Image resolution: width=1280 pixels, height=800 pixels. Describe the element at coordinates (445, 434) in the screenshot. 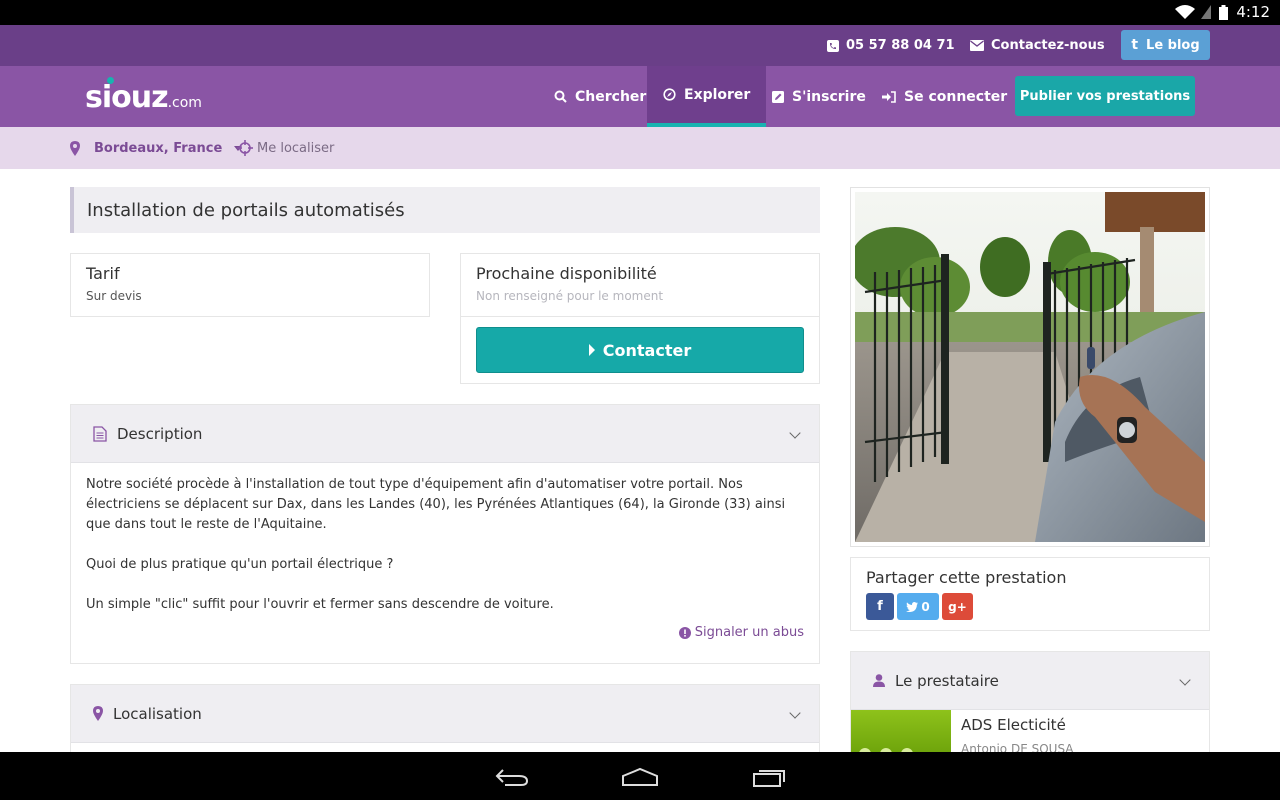

I see `description-header: Description` at that location.